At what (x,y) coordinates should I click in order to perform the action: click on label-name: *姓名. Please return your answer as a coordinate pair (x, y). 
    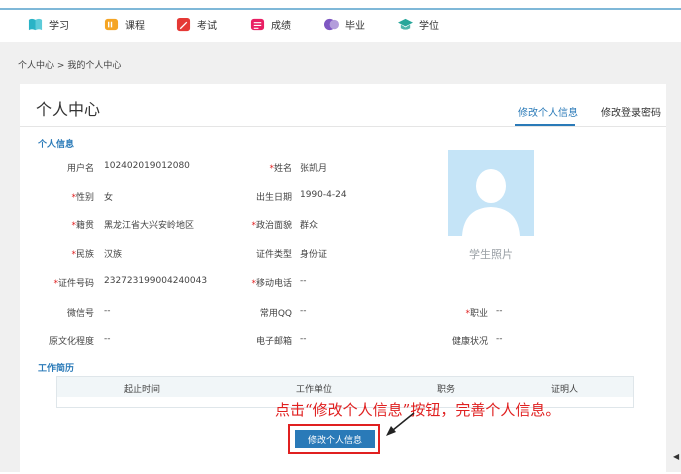
    Looking at the image, I should click on (280, 169).